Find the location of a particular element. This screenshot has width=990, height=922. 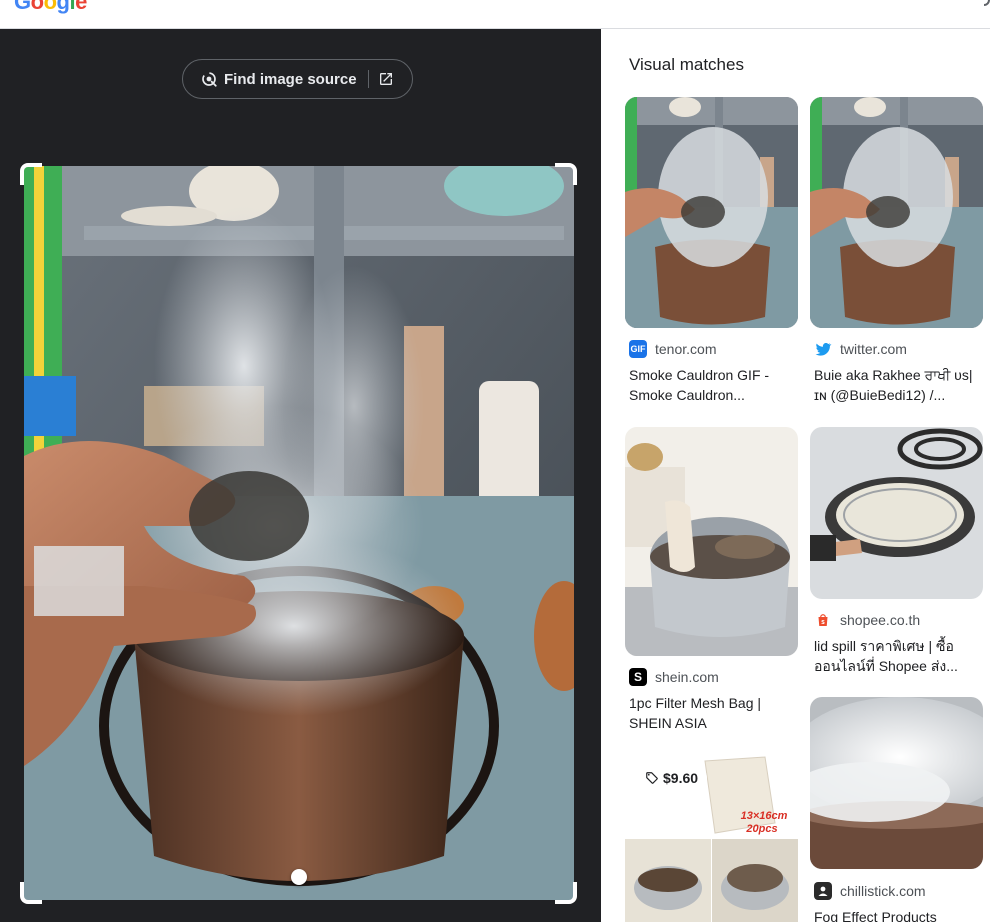

result-domain: chillistick.com is located at coordinates (883, 891).